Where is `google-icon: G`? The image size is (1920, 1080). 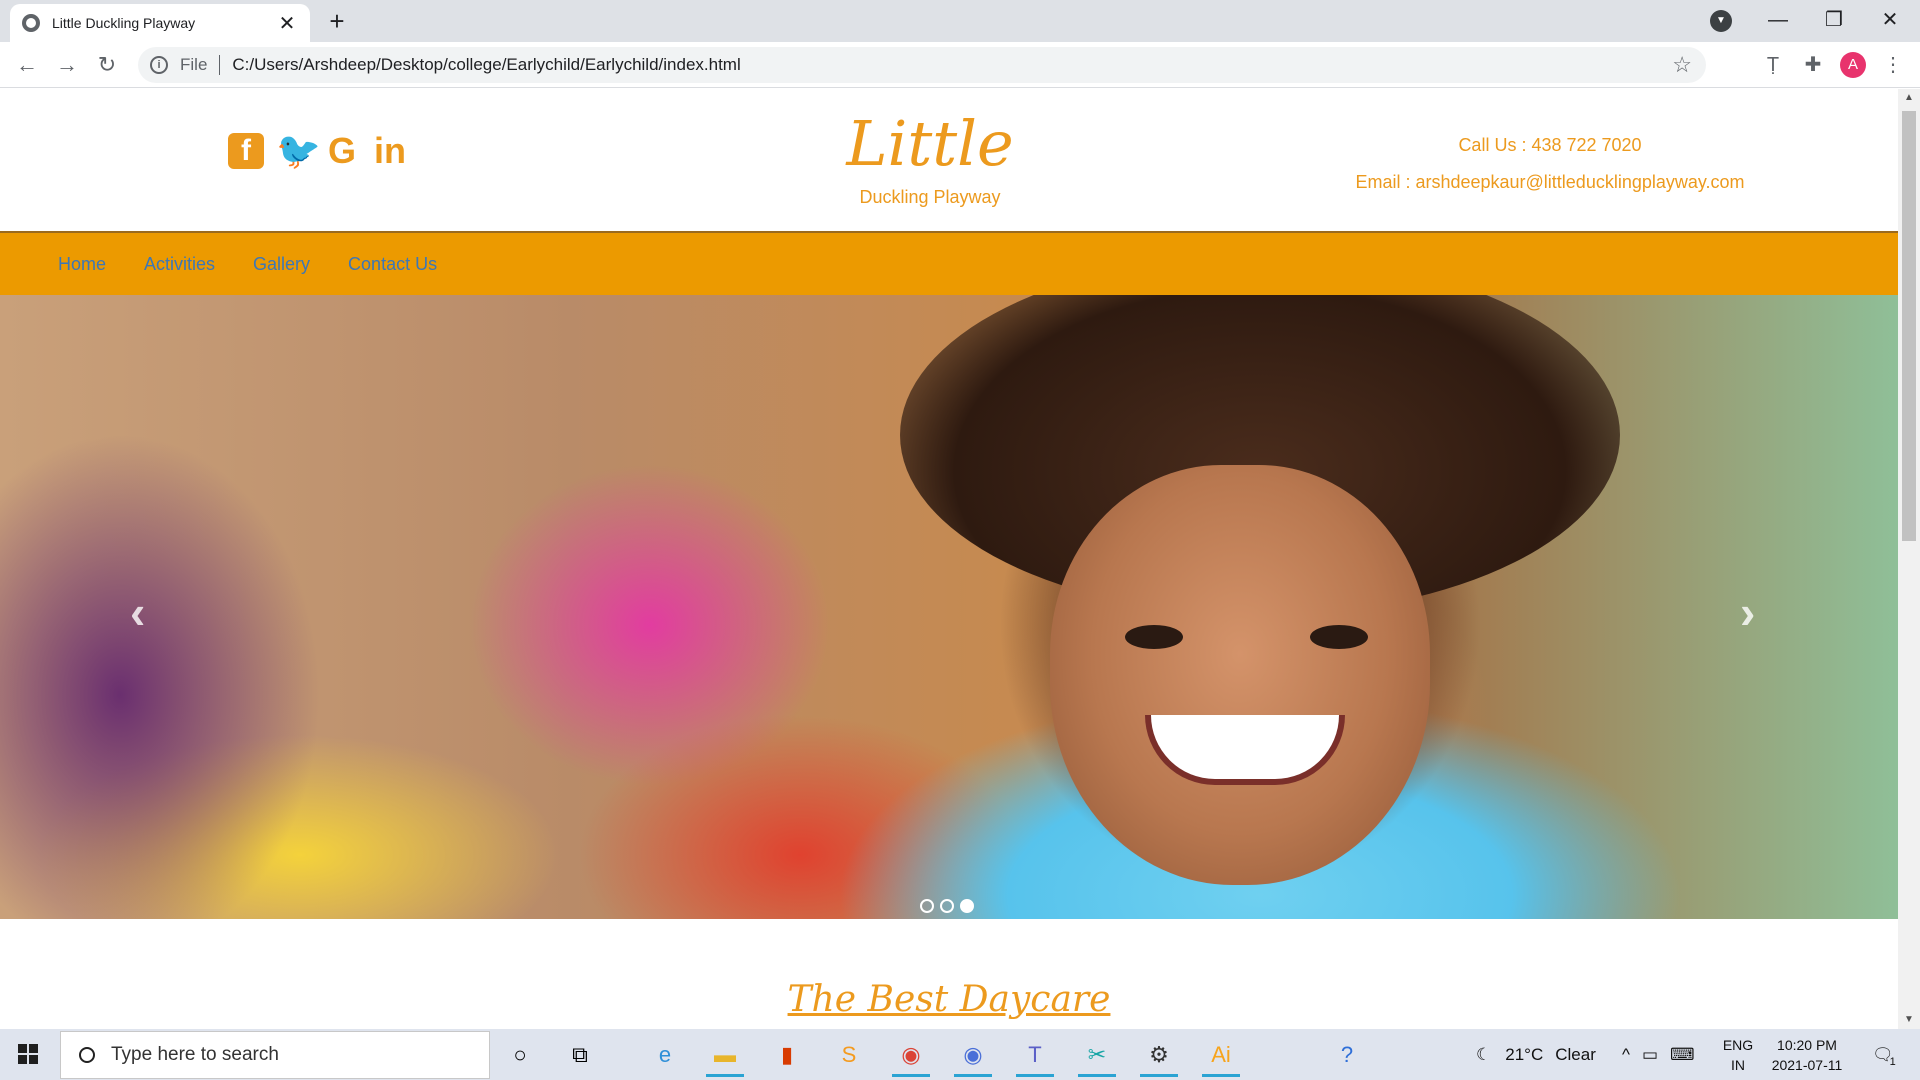
google-icon: G is located at coordinates (342, 151).